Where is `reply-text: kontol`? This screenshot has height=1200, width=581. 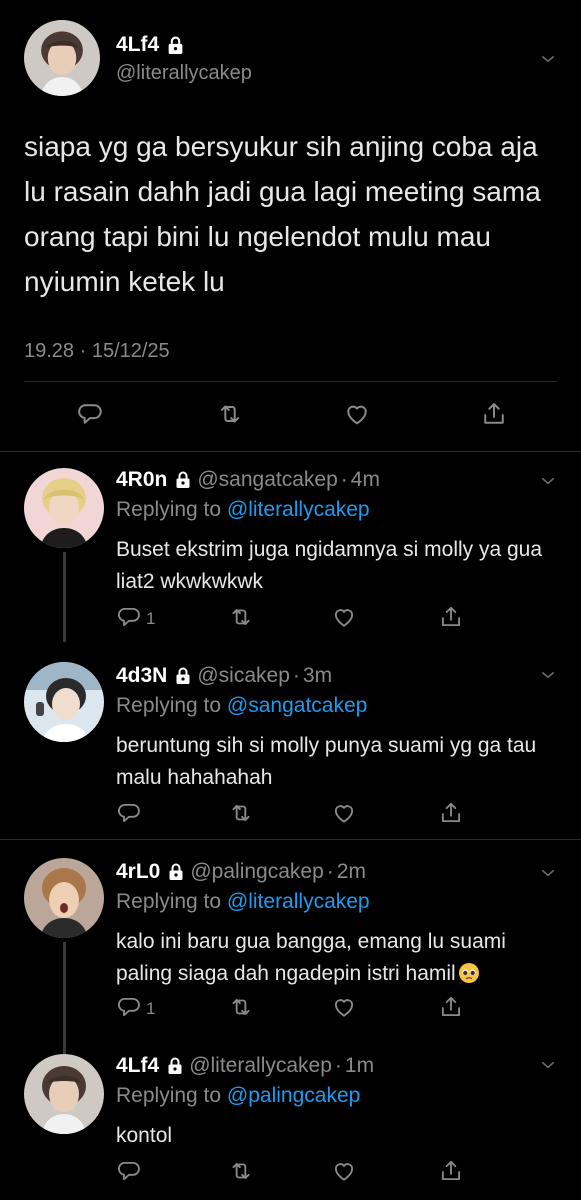 reply-text: kontol is located at coordinates (144, 1135).